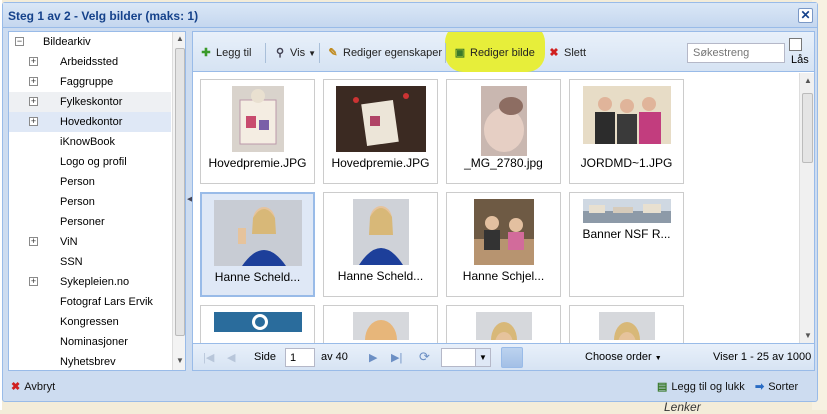  What do you see at coordinates (280, 53) in the screenshot?
I see `magnifier-icon: ⚲` at bounding box center [280, 53].